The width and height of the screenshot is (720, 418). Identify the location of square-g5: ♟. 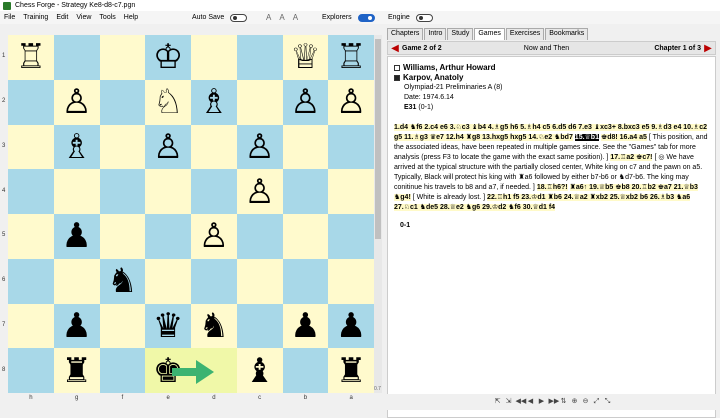
(76, 236).